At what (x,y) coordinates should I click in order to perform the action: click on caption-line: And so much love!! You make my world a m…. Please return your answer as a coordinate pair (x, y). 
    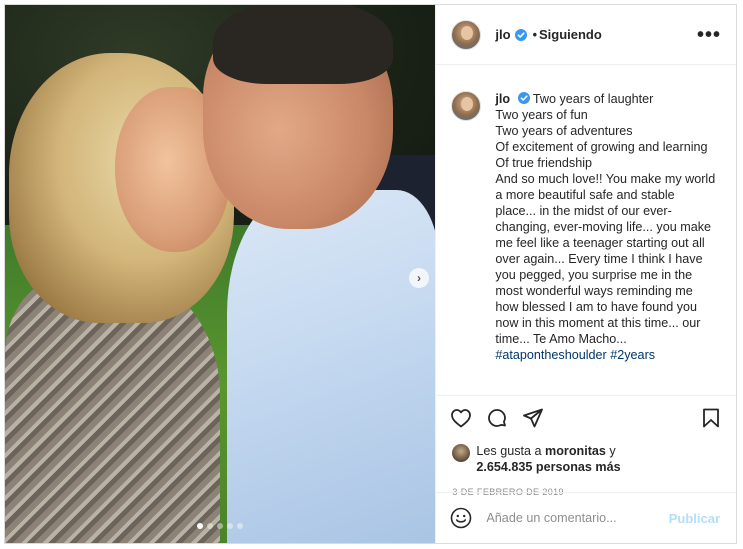
    Looking at the image, I should click on (605, 259).